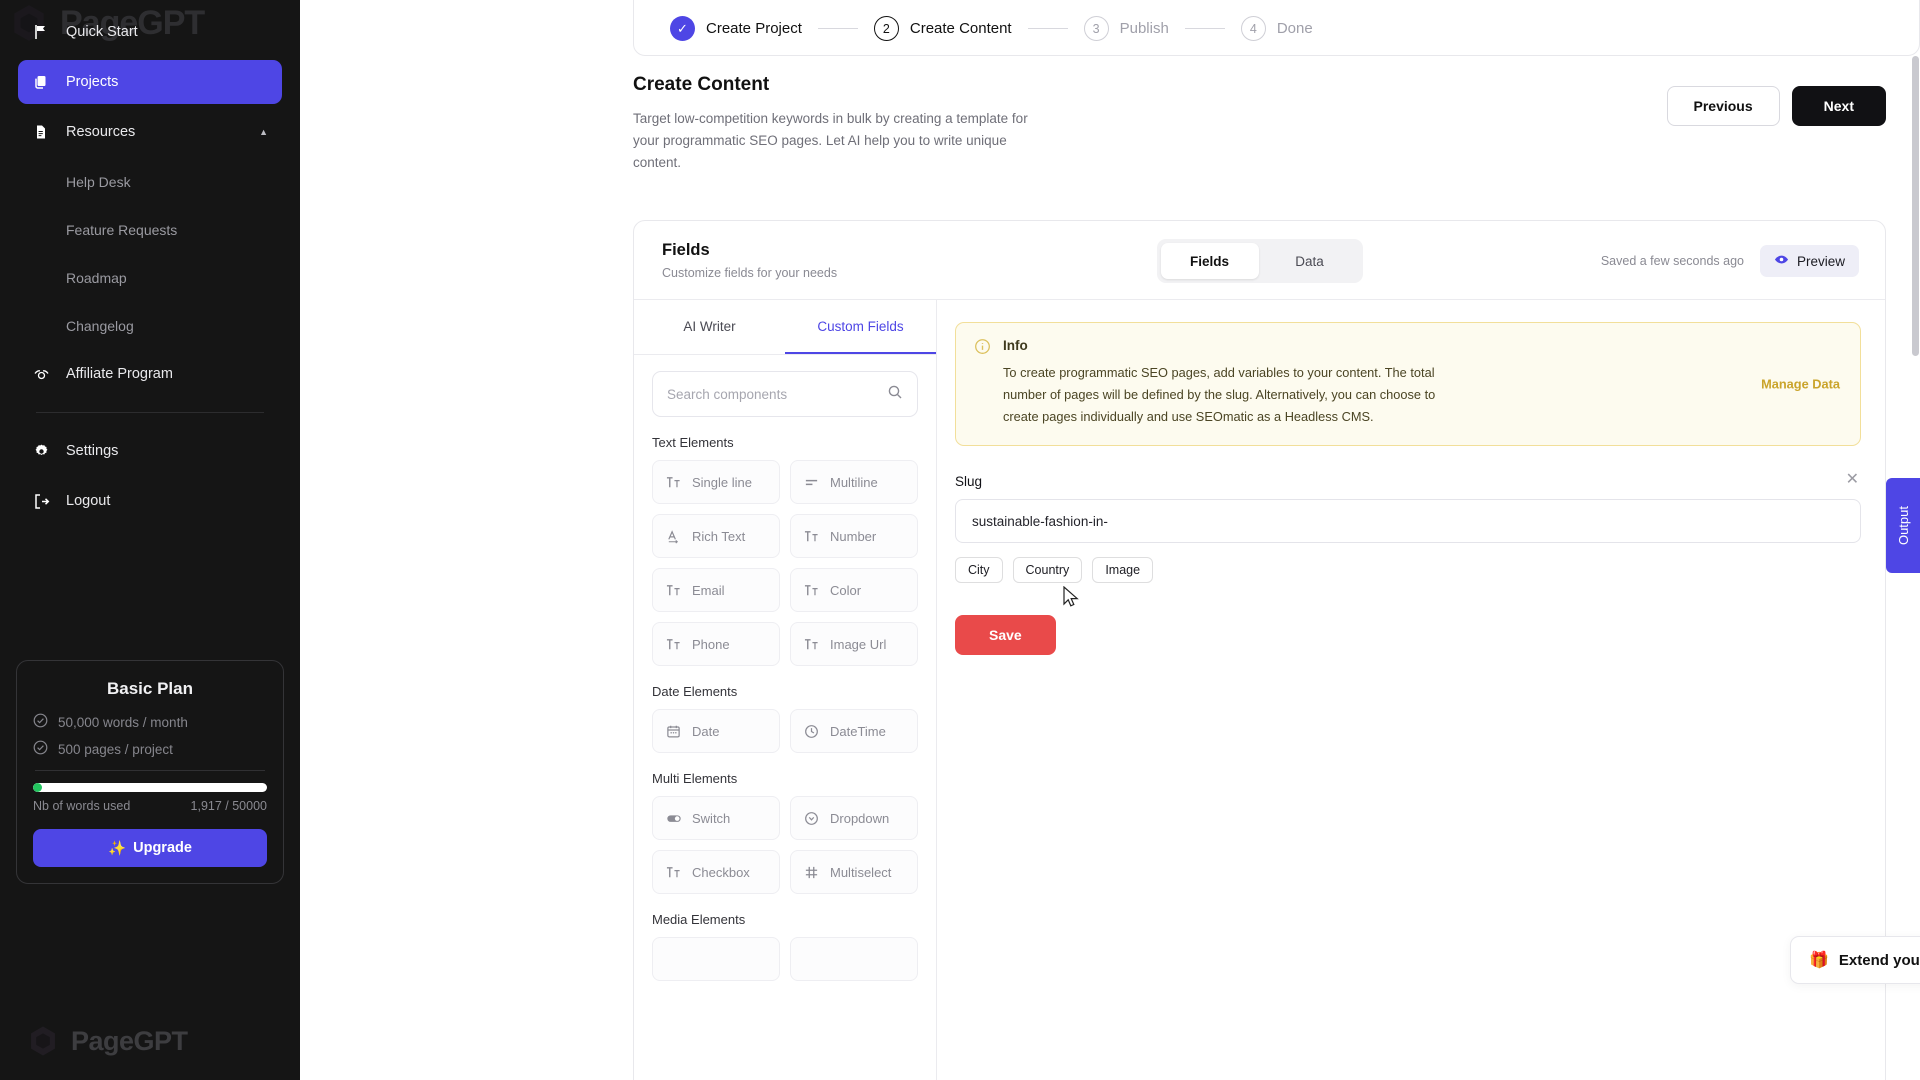  I want to click on sidebar-item-help-desk: Help Desk, so click(150, 182).